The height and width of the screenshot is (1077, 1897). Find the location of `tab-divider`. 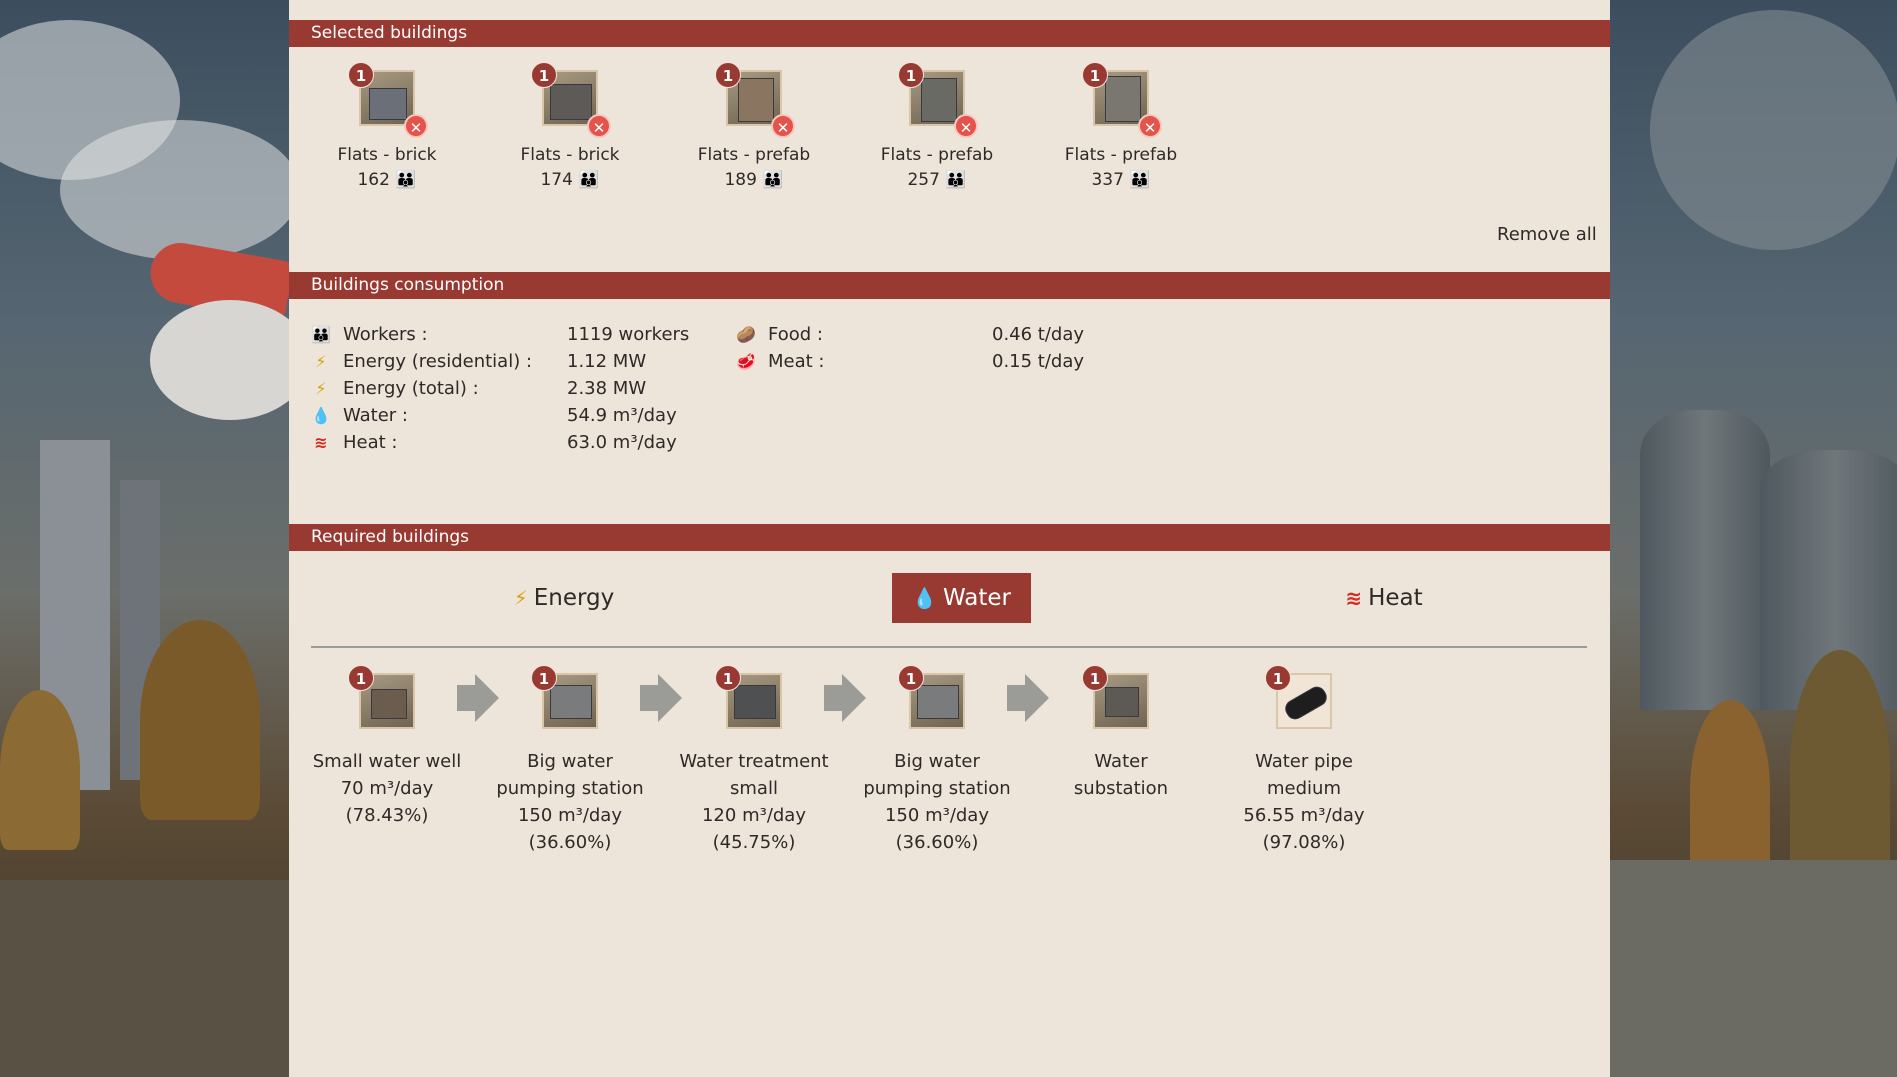

tab-divider is located at coordinates (949, 647).